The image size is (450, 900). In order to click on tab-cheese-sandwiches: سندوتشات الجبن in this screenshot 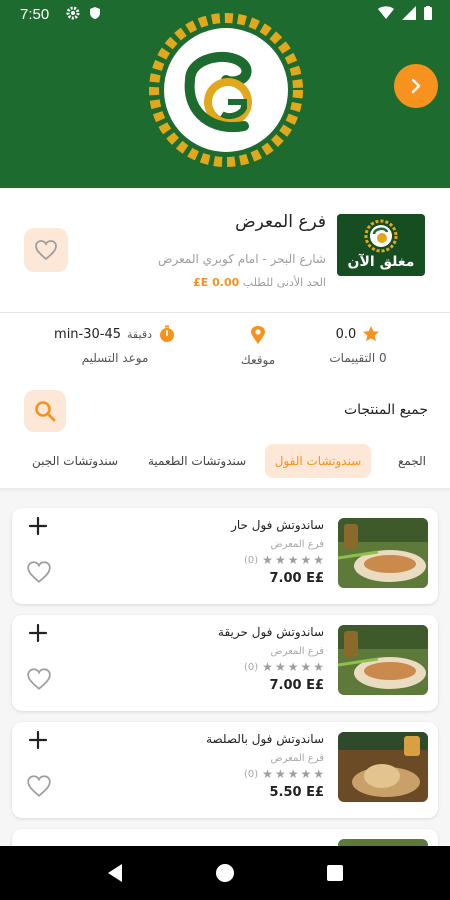, I will do `click(75, 461)`.